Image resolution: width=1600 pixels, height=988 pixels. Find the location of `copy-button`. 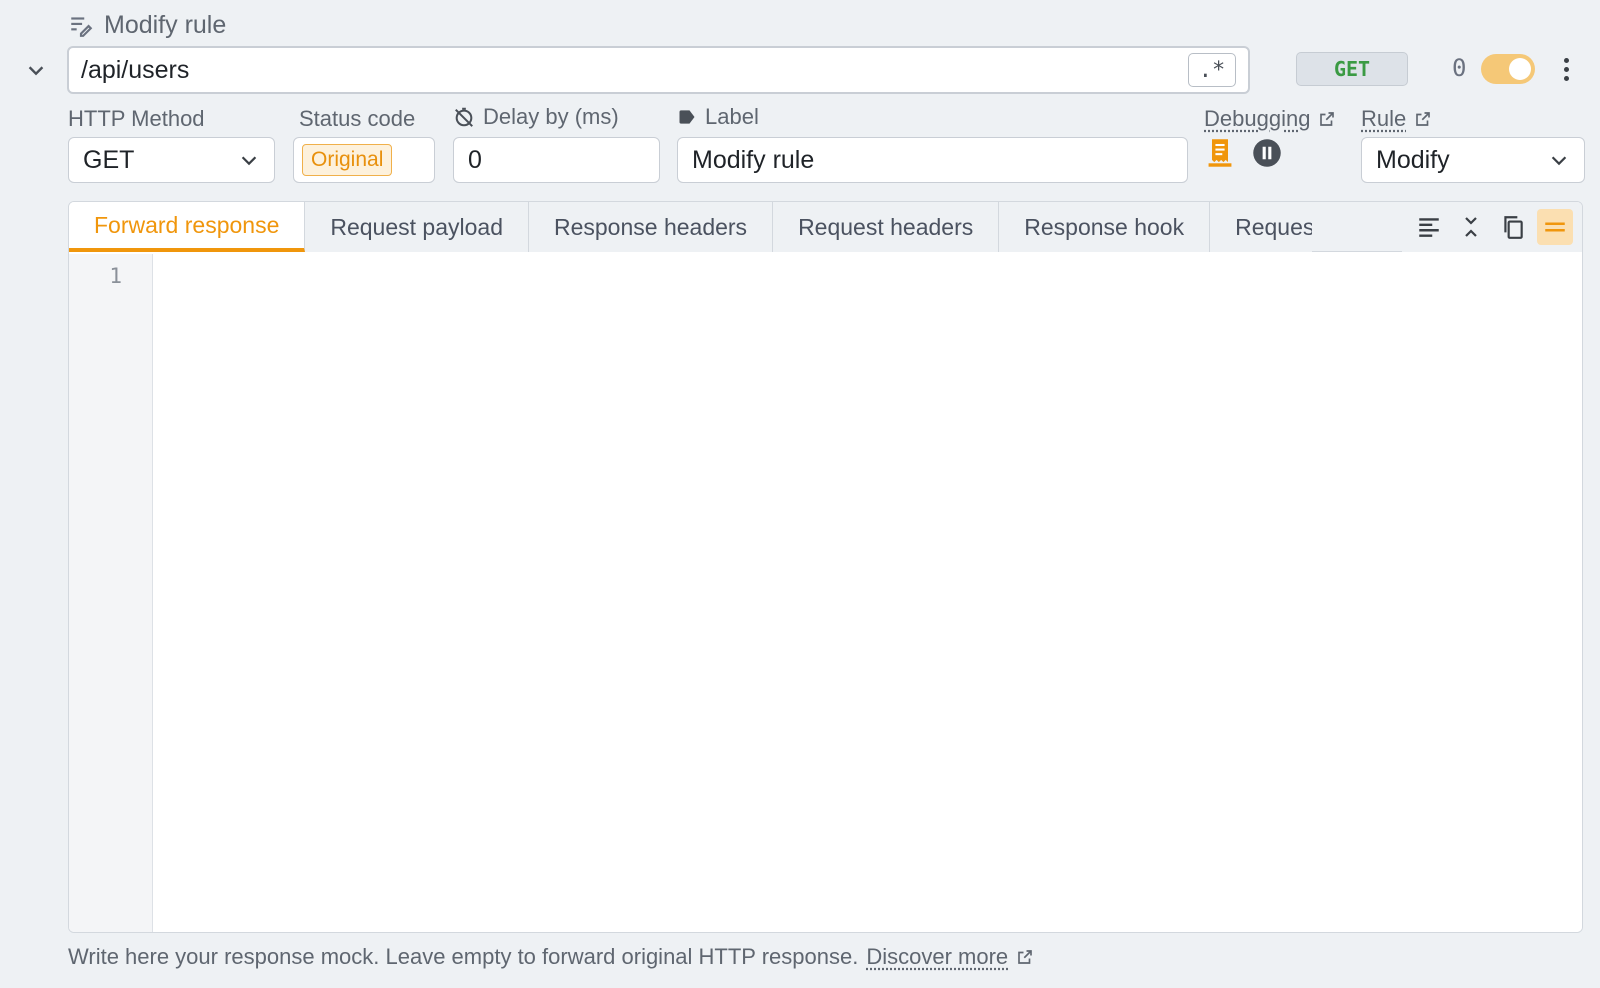

copy-button is located at coordinates (1513, 227).